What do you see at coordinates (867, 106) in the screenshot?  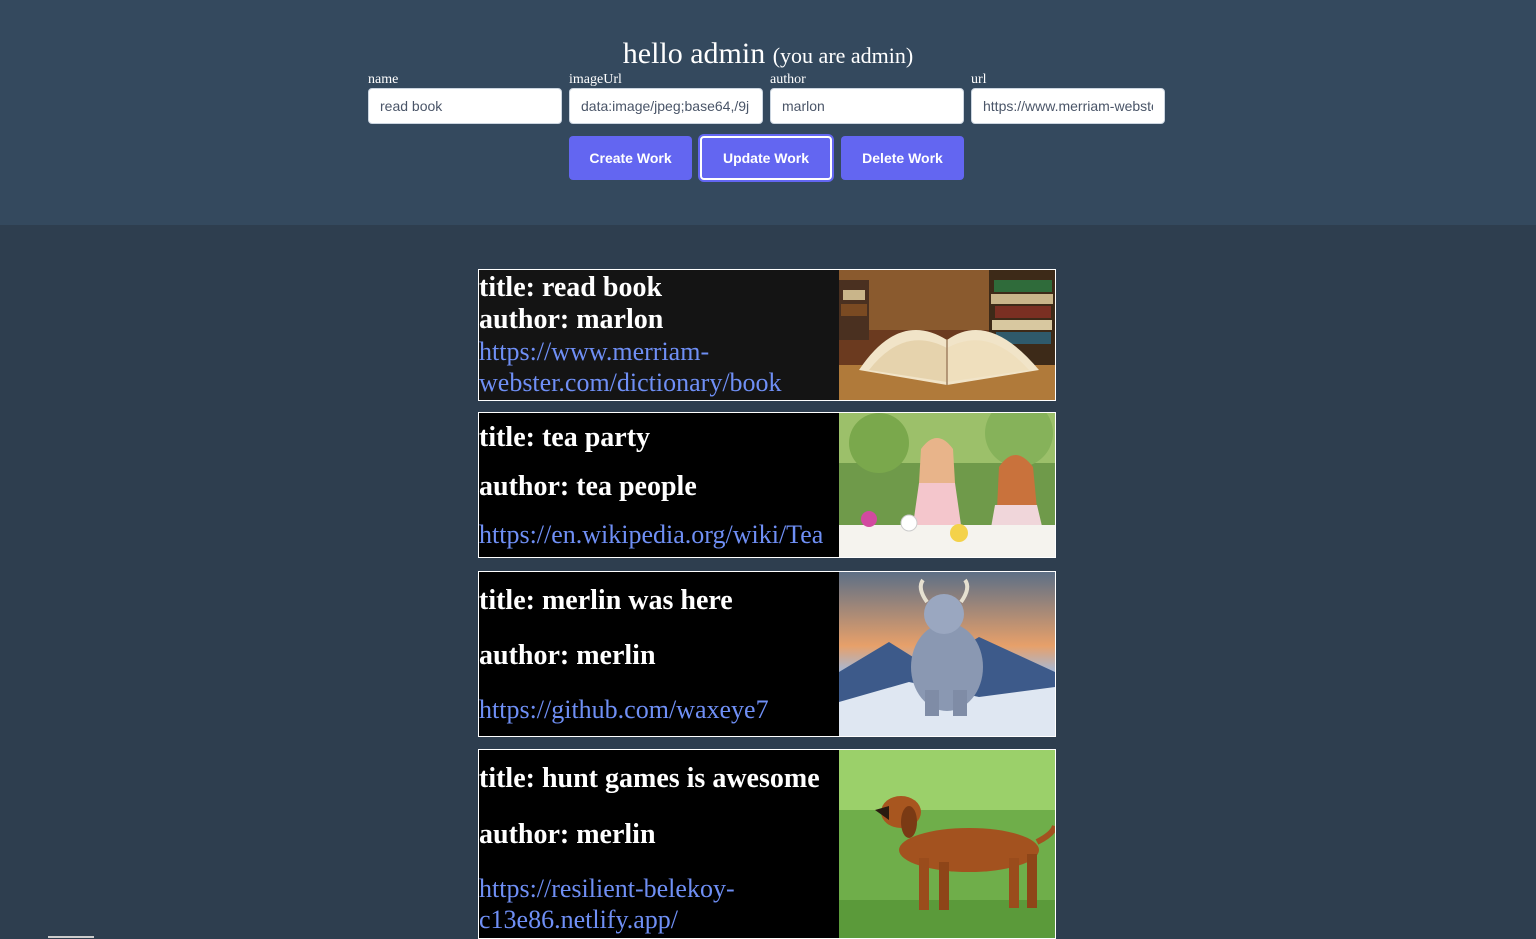 I see `author-input` at bounding box center [867, 106].